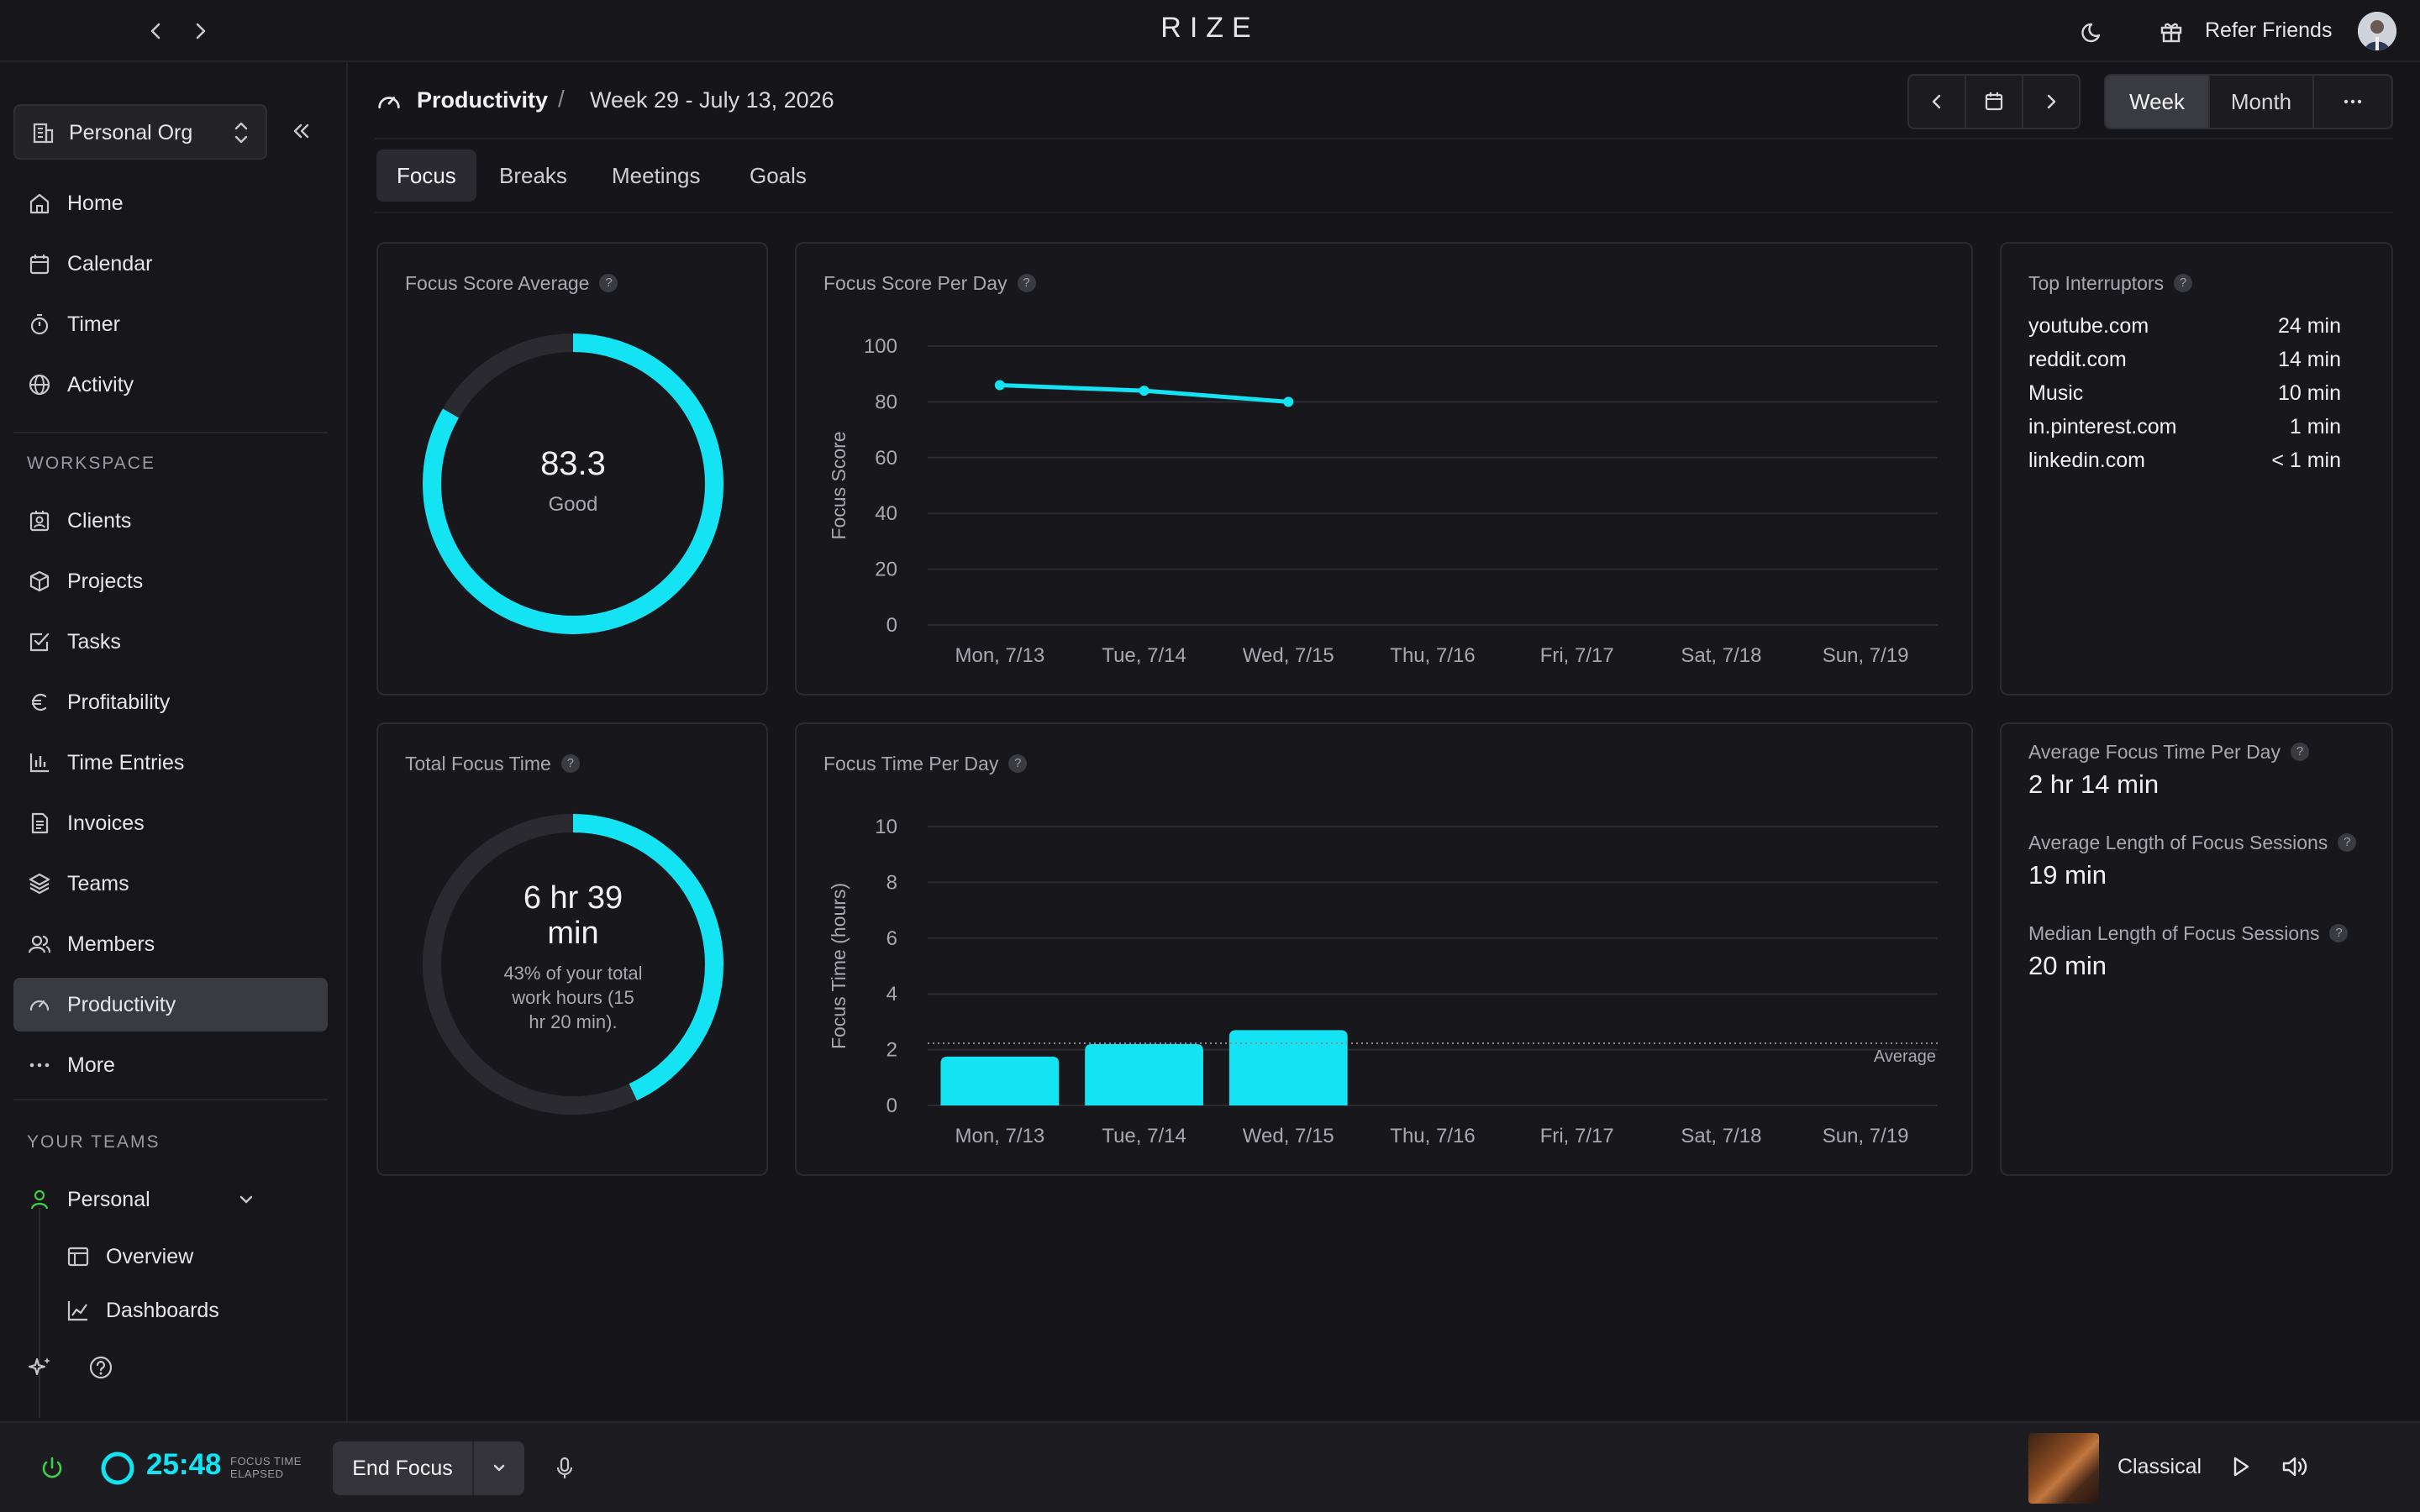 The width and height of the screenshot is (2420, 1512). What do you see at coordinates (170, 264) in the screenshot?
I see `sidebar-item-calendar: Calendar` at bounding box center [170, 264].